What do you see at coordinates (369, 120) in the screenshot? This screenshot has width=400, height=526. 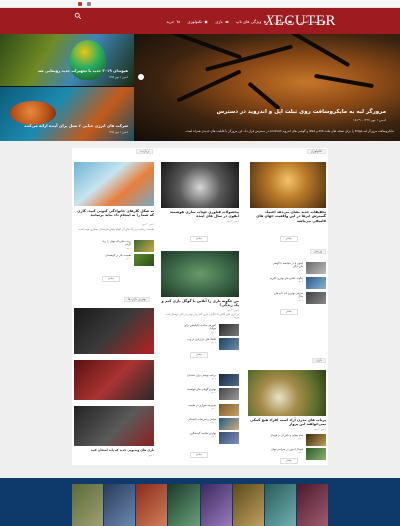 I see `hero-meta: ادمین ۱ مهر ۱۳۹۷ ، ۱۸:۳۹` at bounding box center [369, 120].